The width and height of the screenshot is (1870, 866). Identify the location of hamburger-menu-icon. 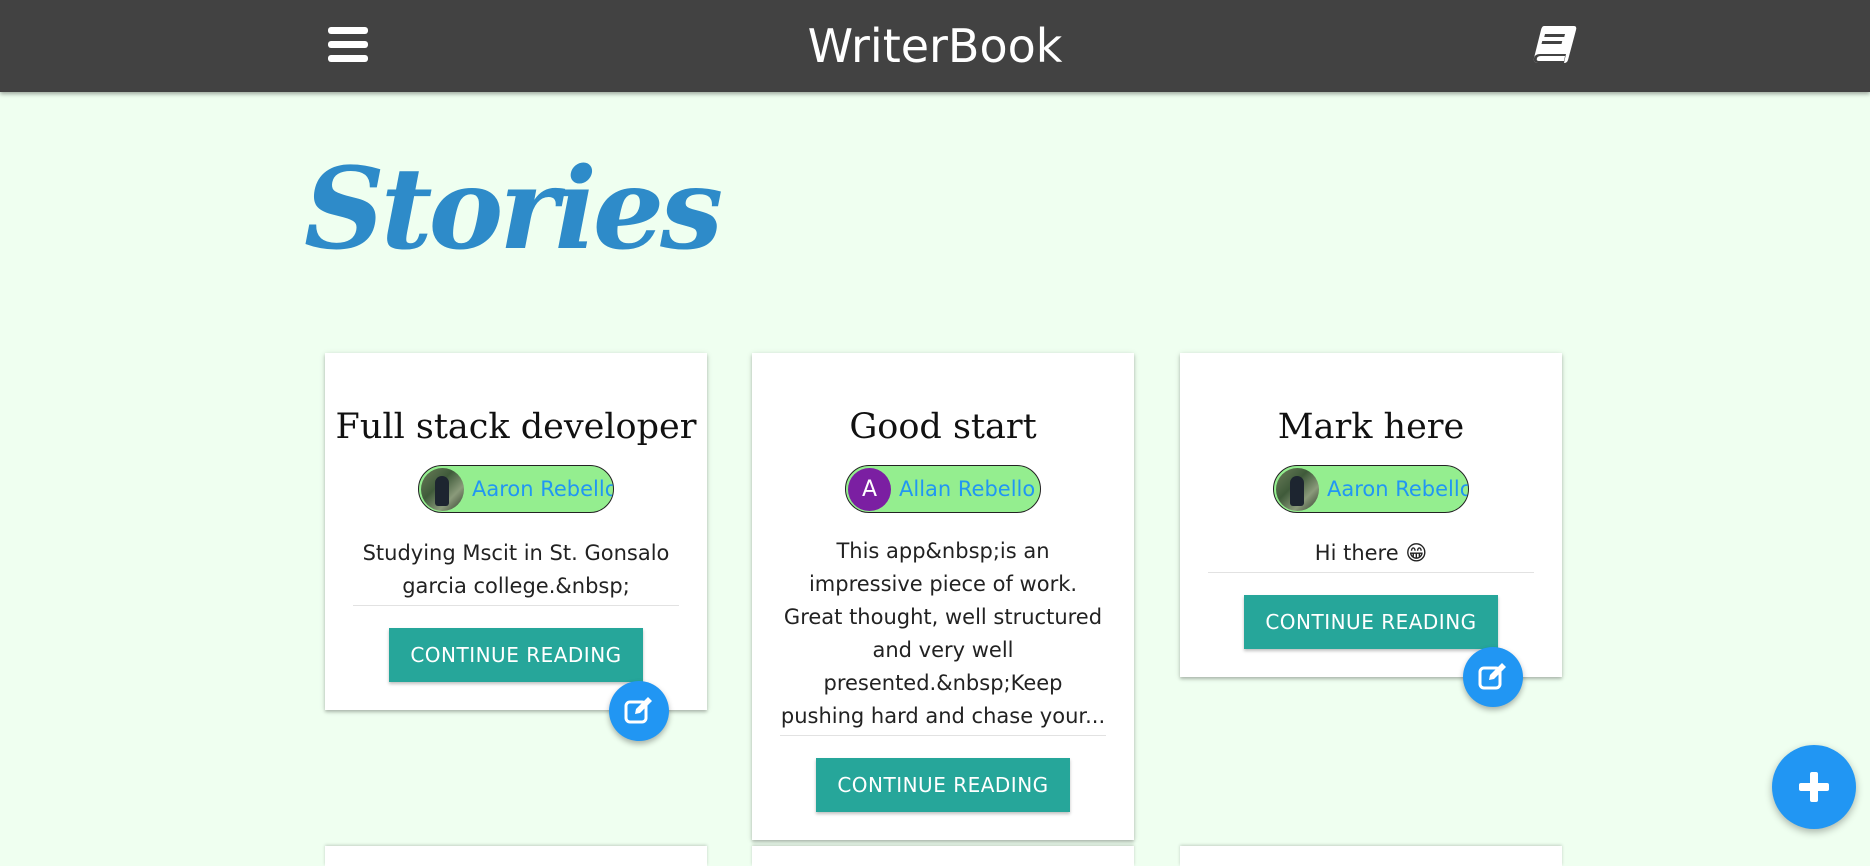
(348, 44).